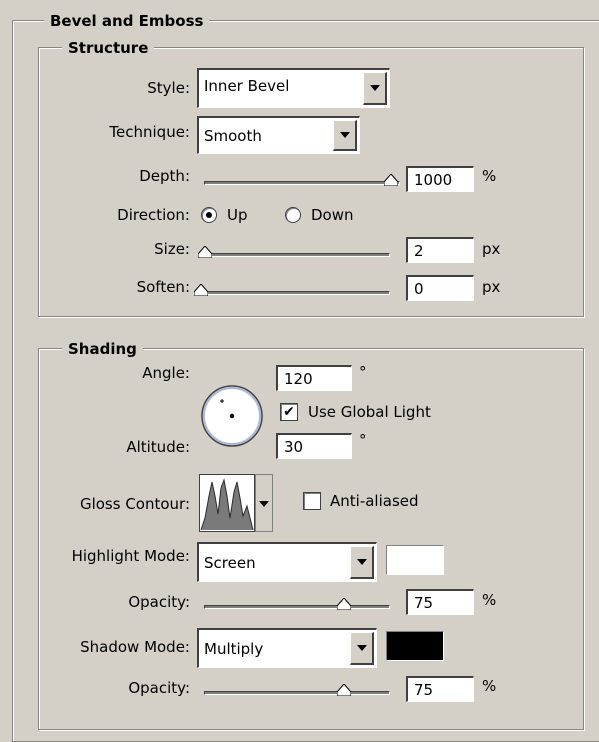  I want to click on highlight-opacity-input: 75, so click(440, 602).